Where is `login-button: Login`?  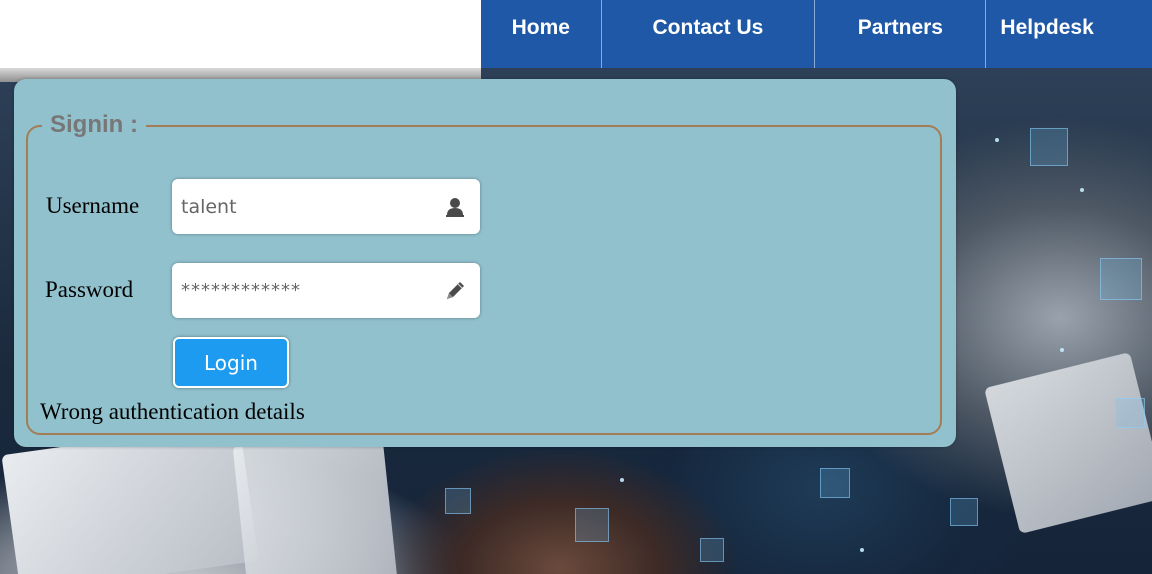
login-button: Login is located at coordinates (231, 362).